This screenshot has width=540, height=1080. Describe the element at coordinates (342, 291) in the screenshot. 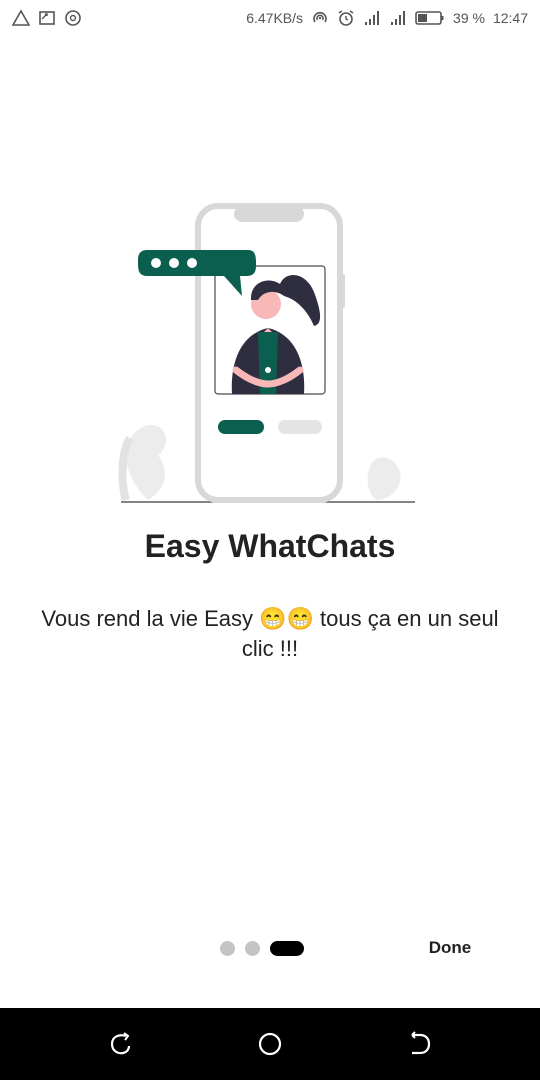

I see `phone-side-button` at that location.